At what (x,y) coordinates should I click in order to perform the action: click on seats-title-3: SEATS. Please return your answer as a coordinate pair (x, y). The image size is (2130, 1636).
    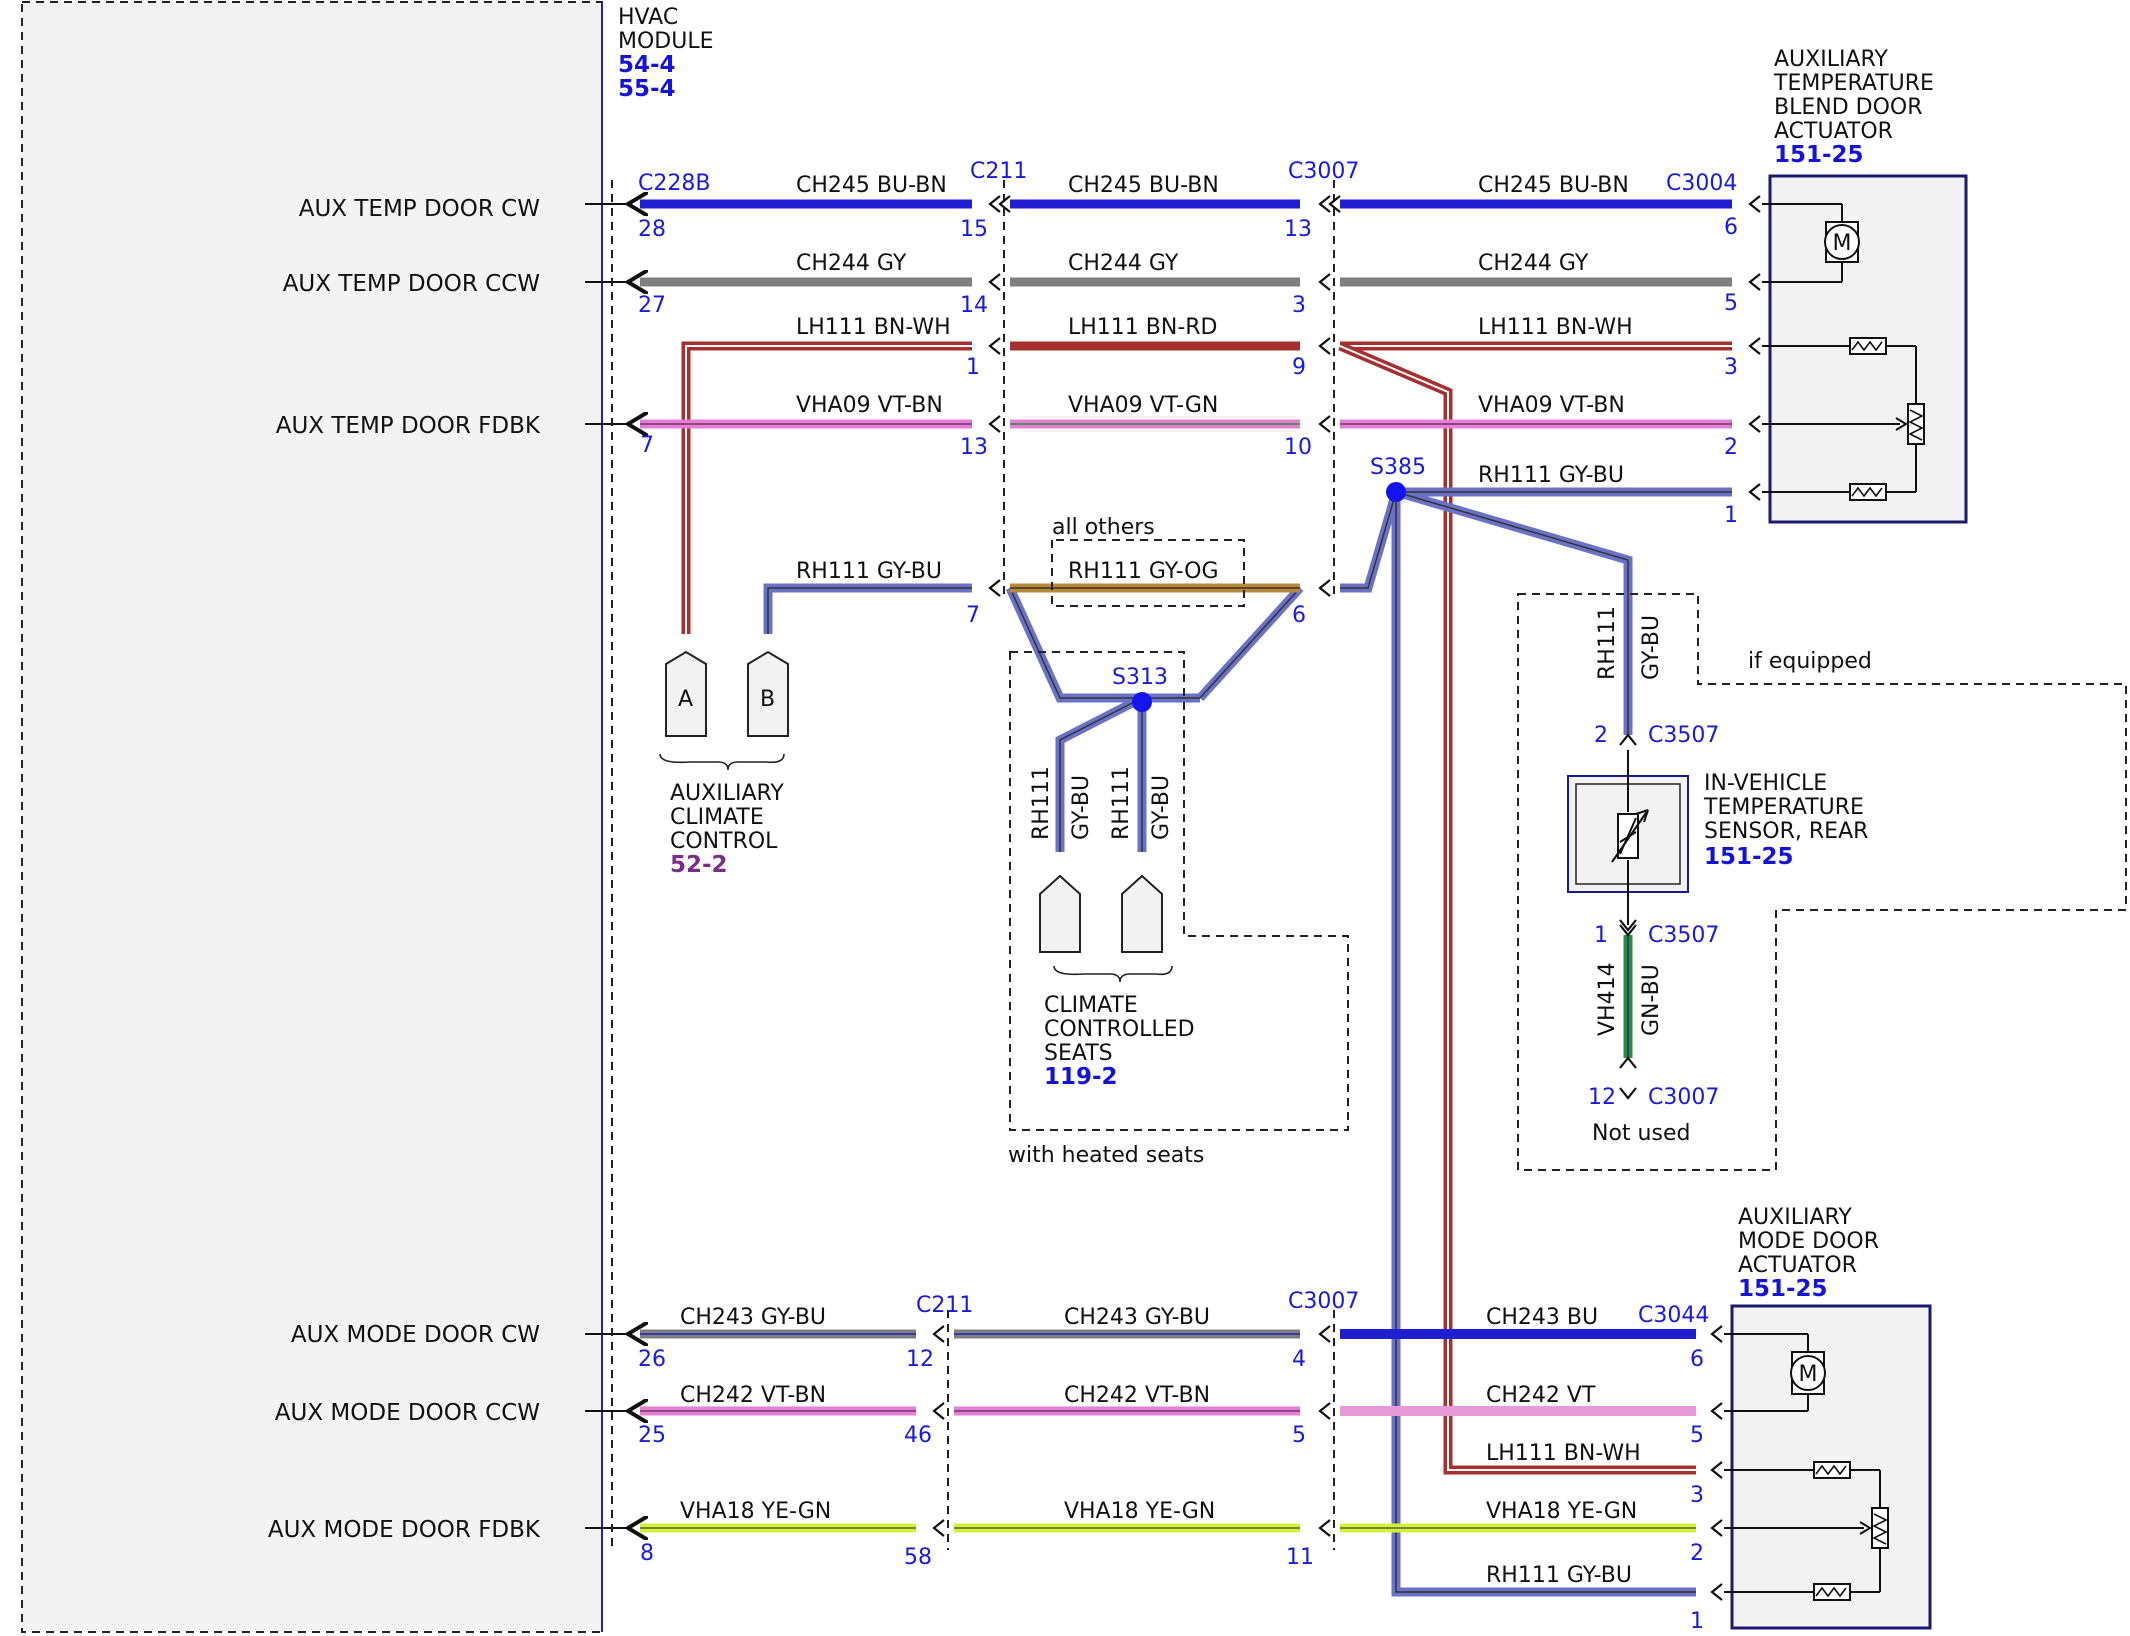
    Looking at the image, I should click on (1078, 1053).